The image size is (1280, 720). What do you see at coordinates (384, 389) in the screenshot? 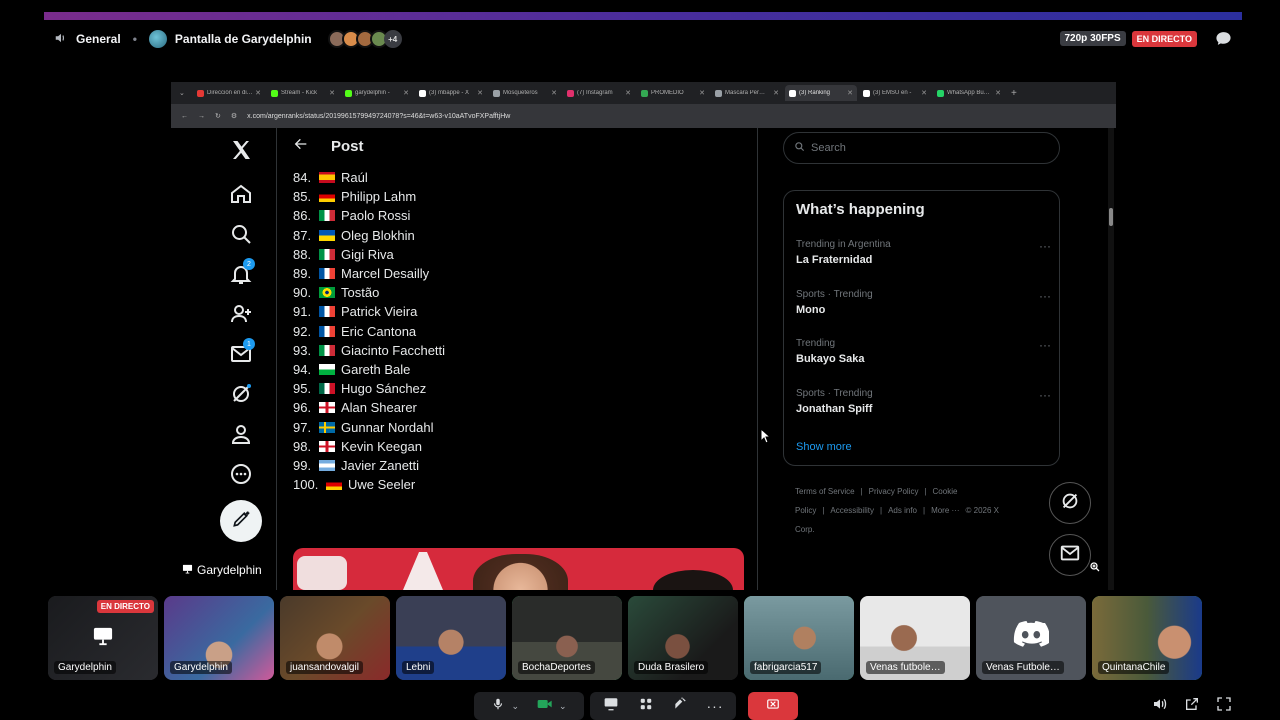
I see `player-name: Hugo Sánchez` at bounding box center [384, 389].